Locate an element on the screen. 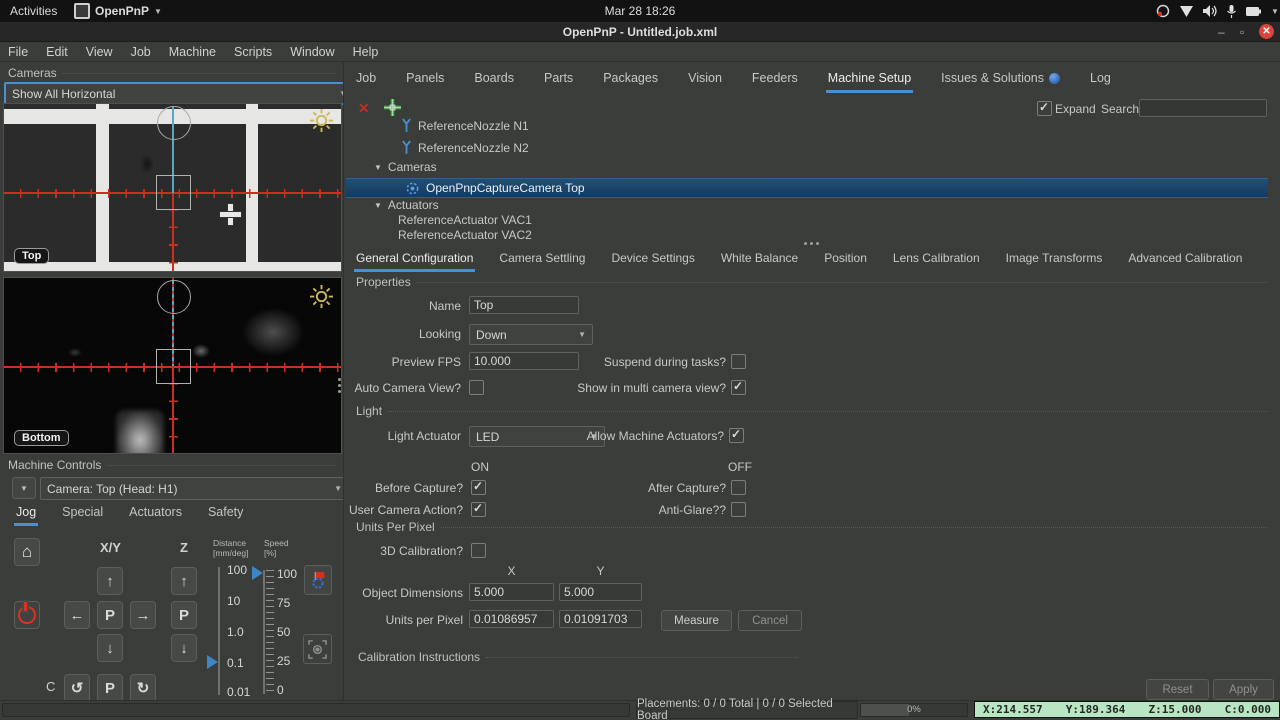 The width and height of the screenshot is (1280, 720). power-button is located at coordinates (27, 614).